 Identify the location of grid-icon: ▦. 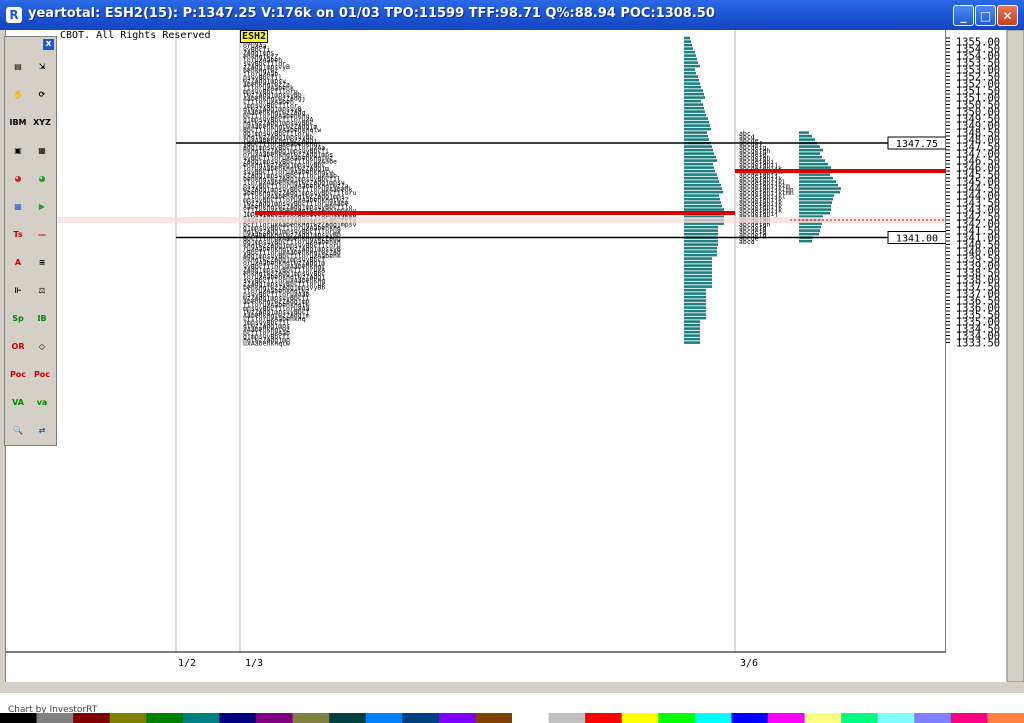
(18, 207).